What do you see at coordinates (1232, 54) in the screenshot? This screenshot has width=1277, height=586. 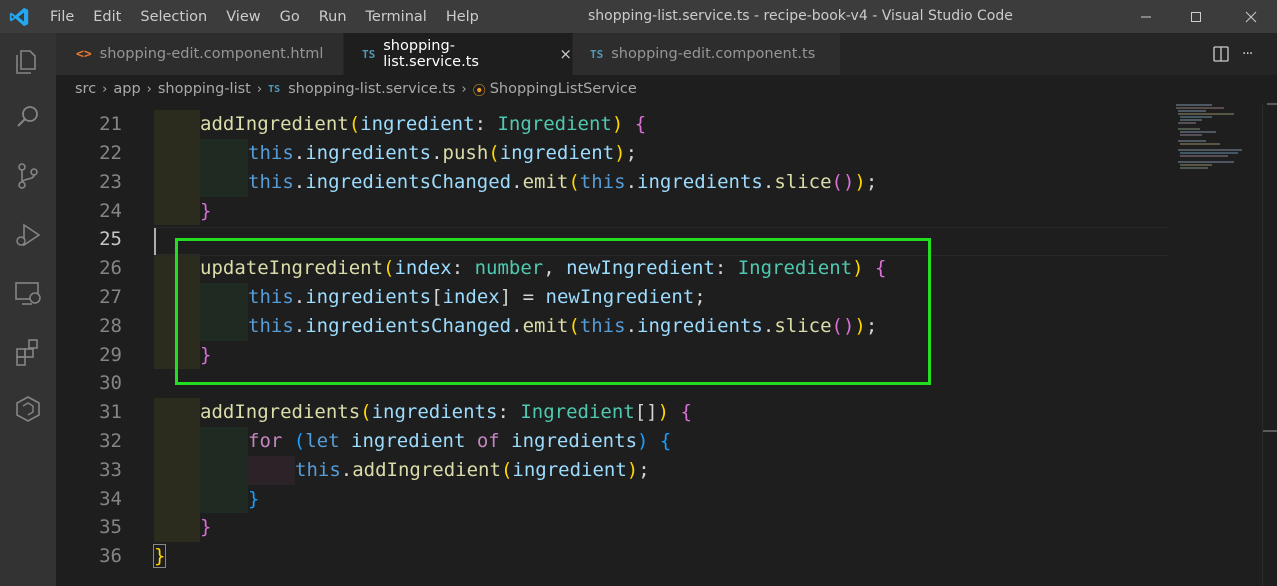 I see `tab-actions: ···` at bounding box center [1232, 54].